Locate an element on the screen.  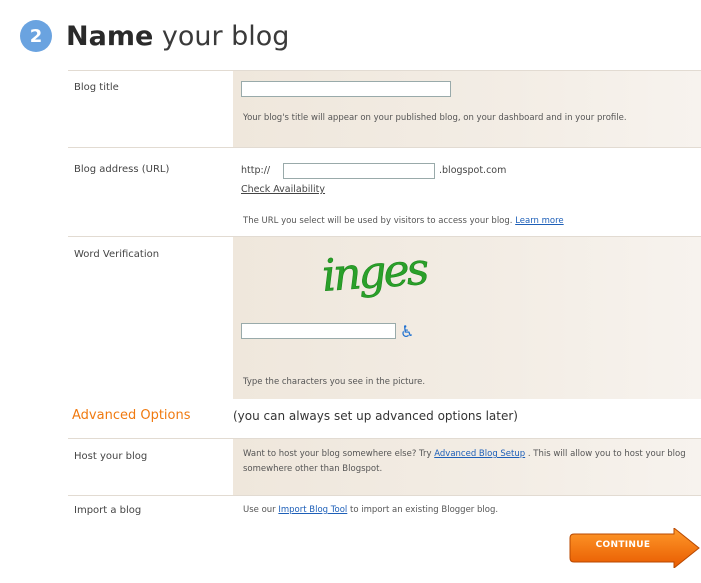
host-blog-label: Host your blog is located at coordinates (111, 456).